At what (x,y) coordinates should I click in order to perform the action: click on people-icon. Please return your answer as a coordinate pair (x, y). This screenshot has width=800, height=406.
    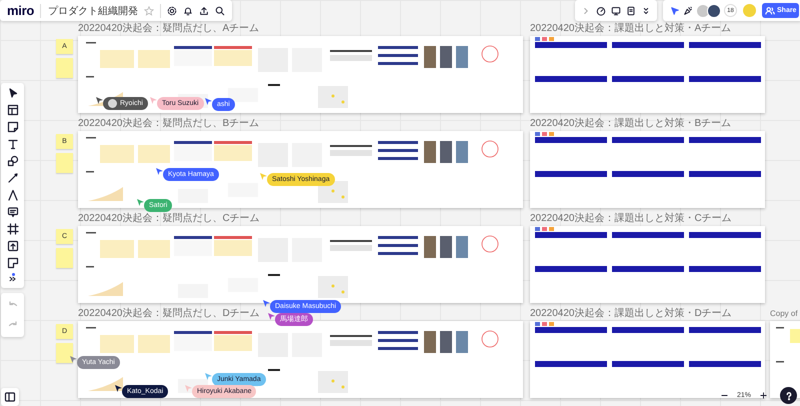
    Looking at the image, I should click on (770, 11).